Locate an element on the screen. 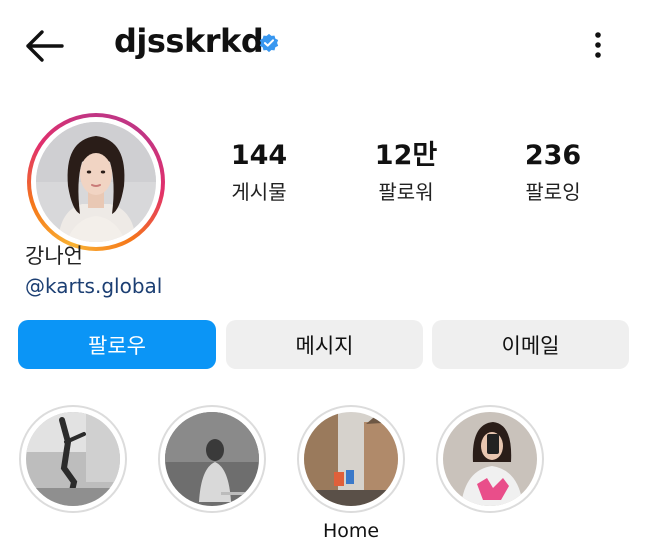 This screenshot has width=648, height=560. profile-username: djsskrkd is located at coordinates (189, 41).